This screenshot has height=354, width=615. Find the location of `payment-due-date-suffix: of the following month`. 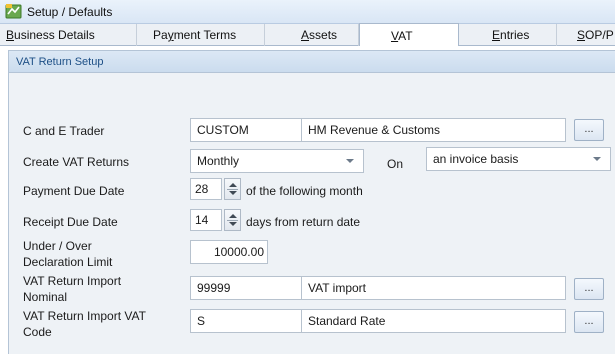

payment-due-date-suffix: of the following month is located at coordinates (304, 191).